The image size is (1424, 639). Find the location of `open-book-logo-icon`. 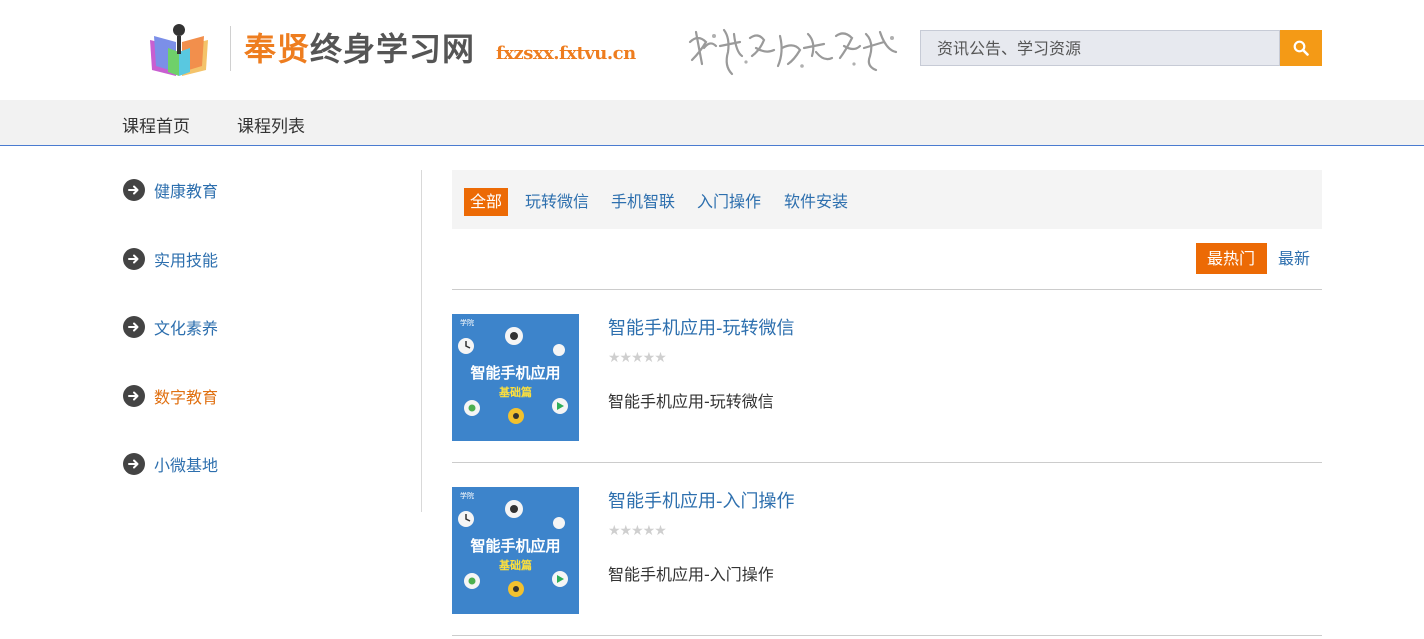

open-book-logo-icon is located at coordinates (179, 50).